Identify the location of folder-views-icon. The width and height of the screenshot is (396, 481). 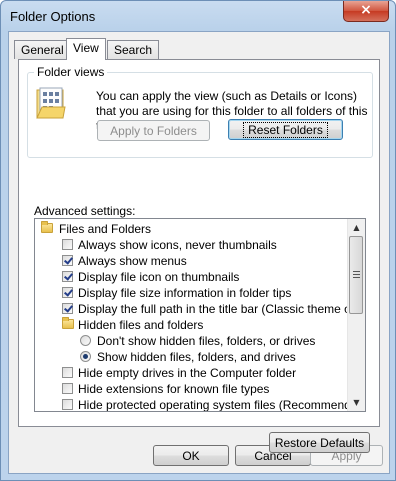
(51, 103).